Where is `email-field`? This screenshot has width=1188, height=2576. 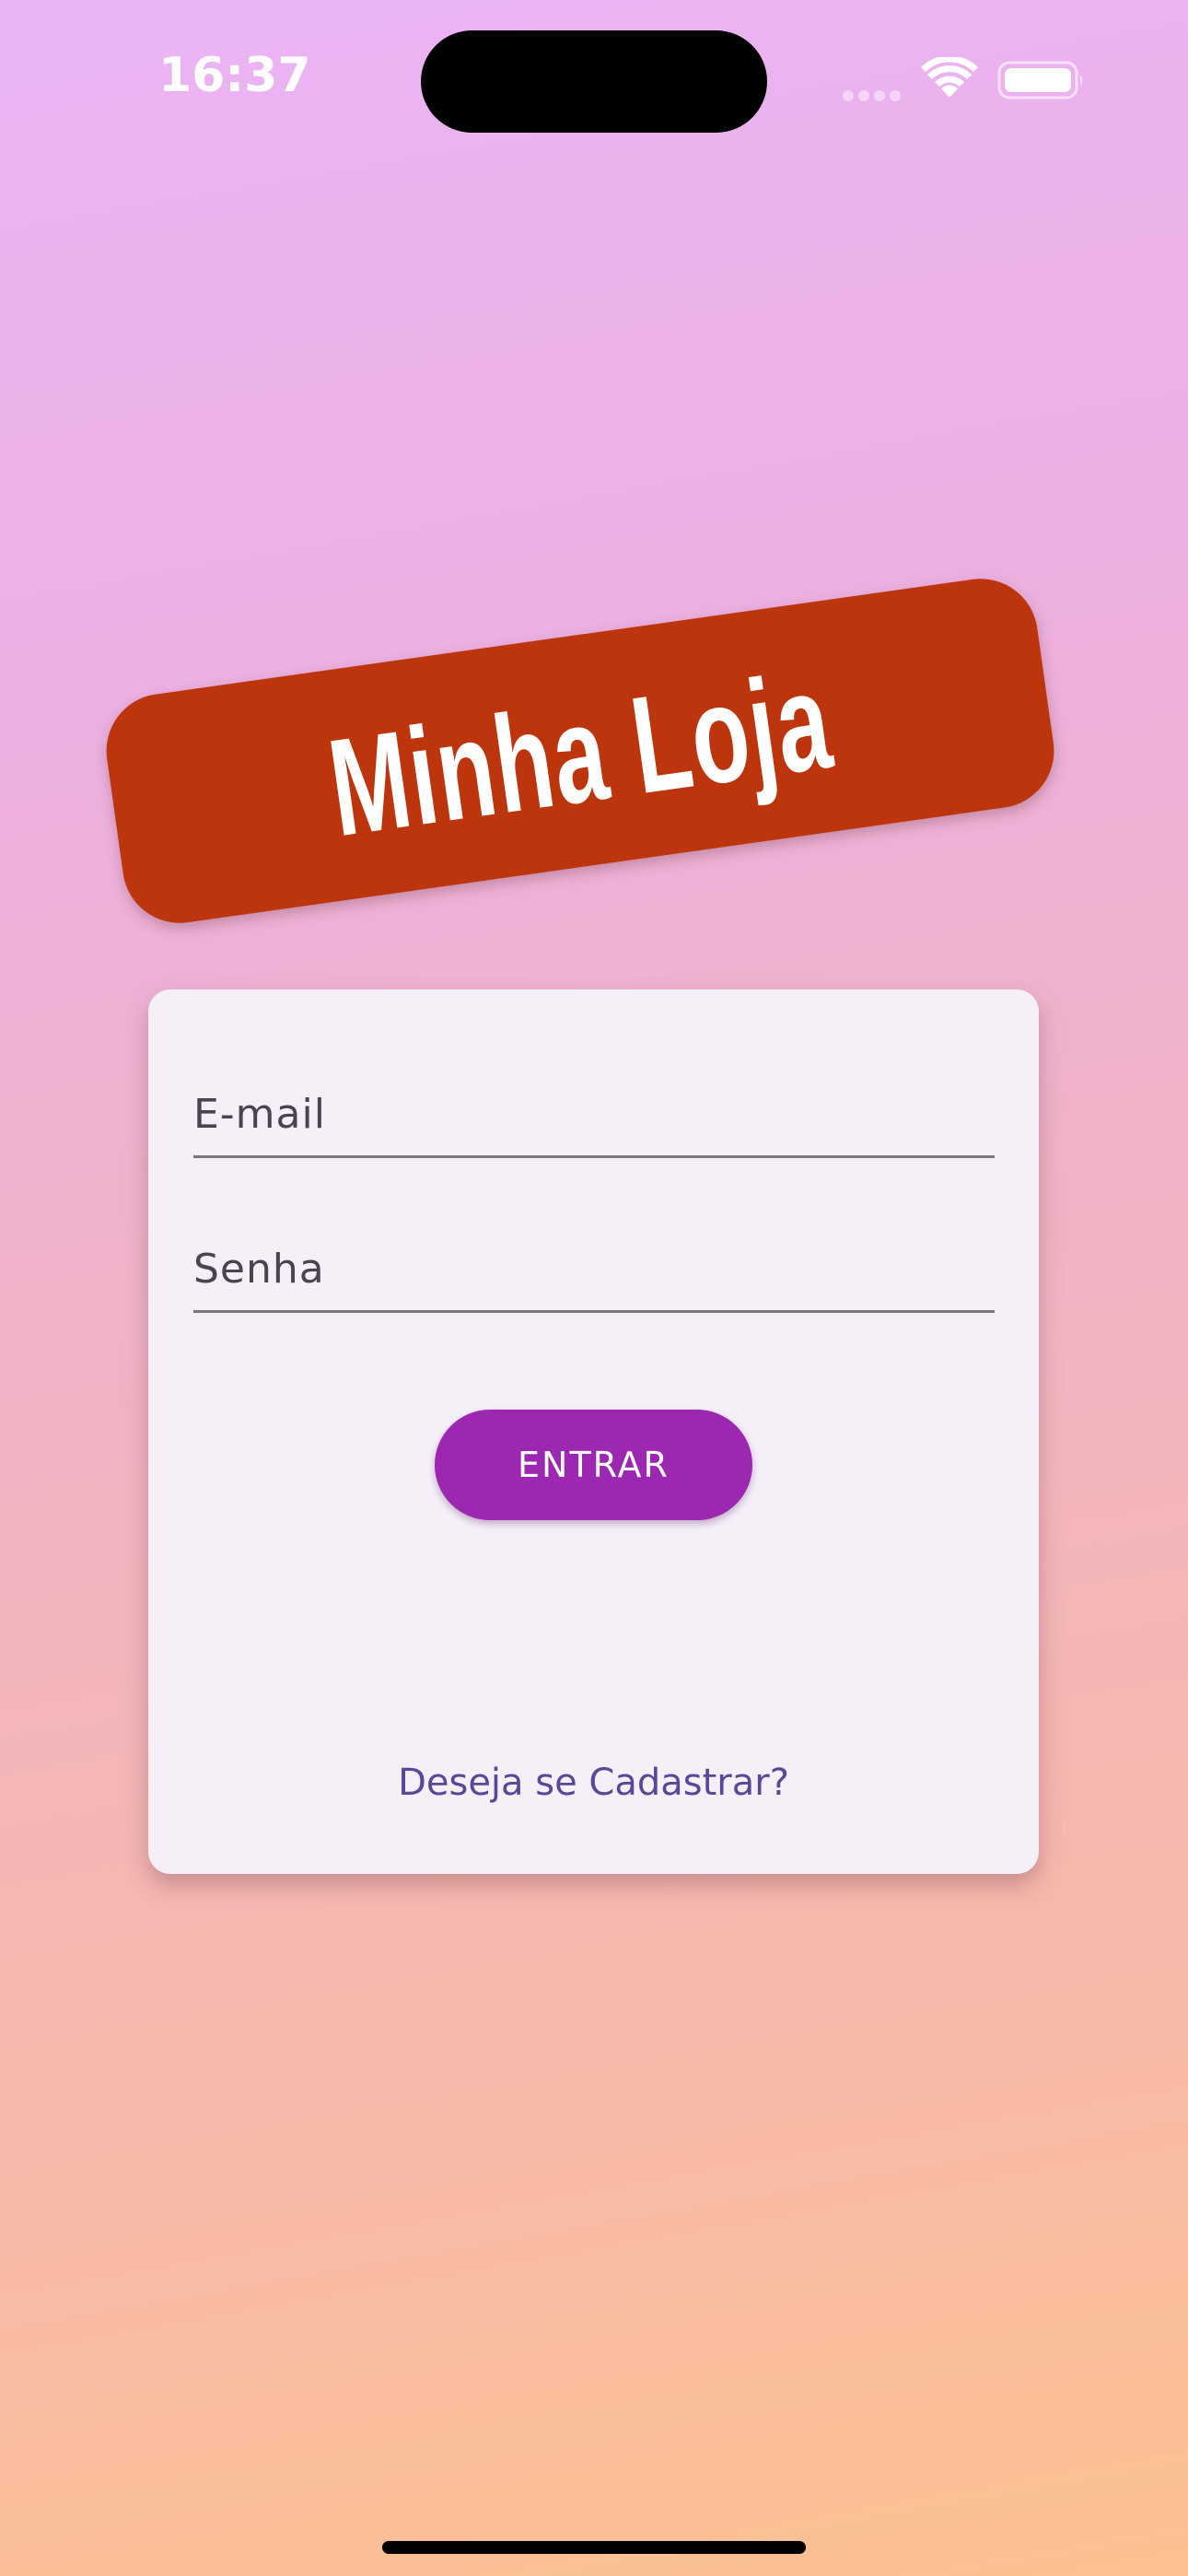 email-field is located at coordinates (594, 1113).